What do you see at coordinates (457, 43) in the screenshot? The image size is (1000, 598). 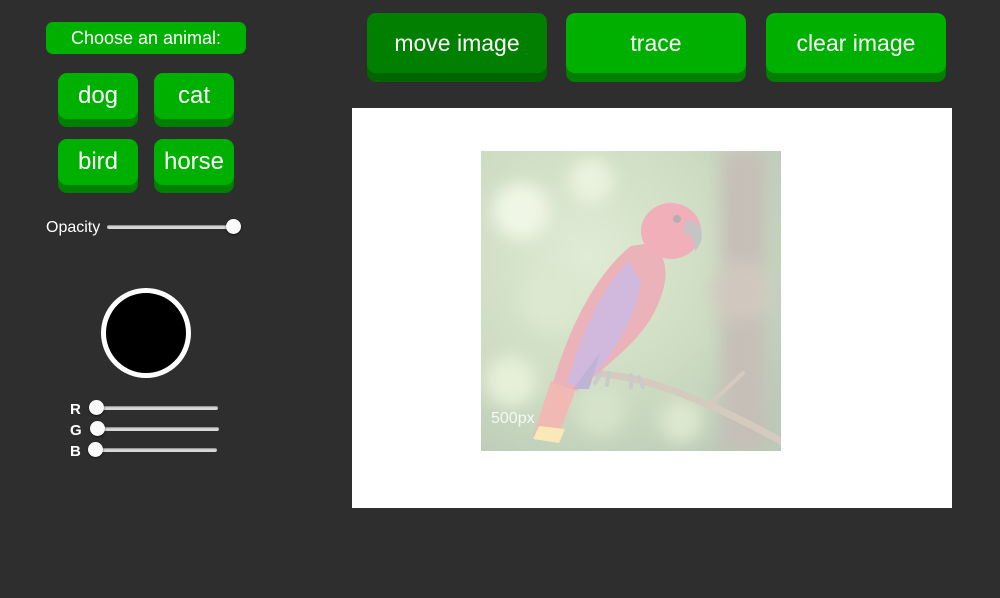 I see `move-image-button: move image` at bounding box center [457, 43].